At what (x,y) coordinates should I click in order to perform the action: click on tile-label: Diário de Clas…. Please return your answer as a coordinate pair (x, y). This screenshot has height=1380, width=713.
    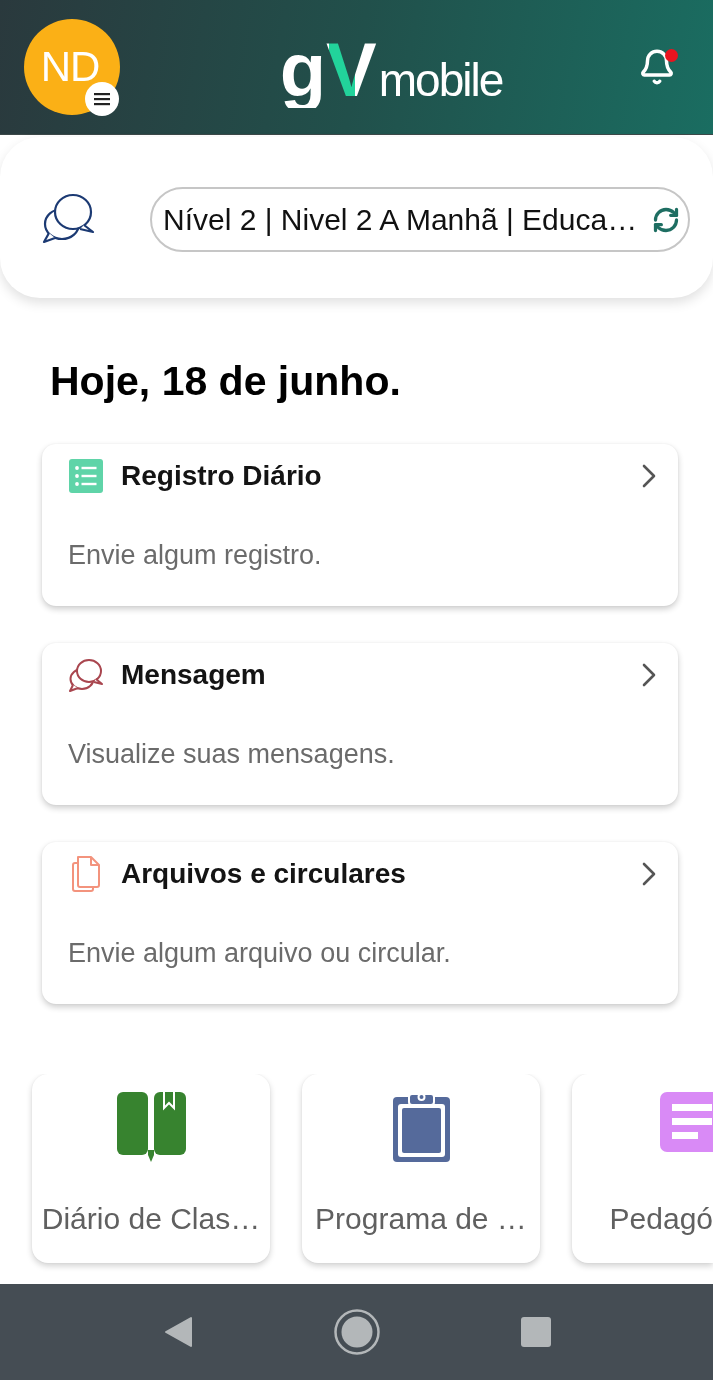
    Looking at the image, I should click on (151, 1219).